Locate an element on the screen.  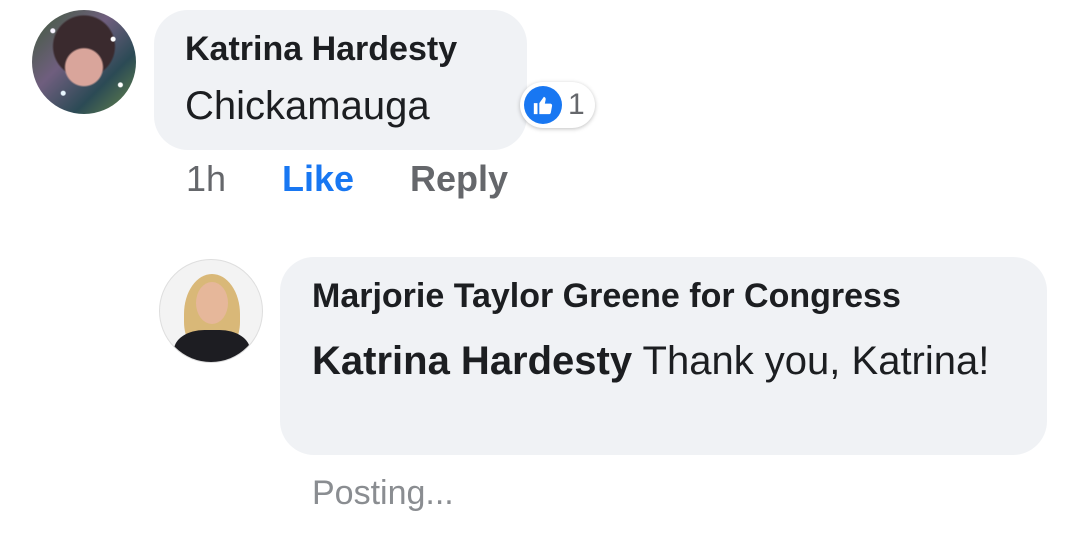
mention-tag: Katrina Hardesty is located at coordinates (472, 361).